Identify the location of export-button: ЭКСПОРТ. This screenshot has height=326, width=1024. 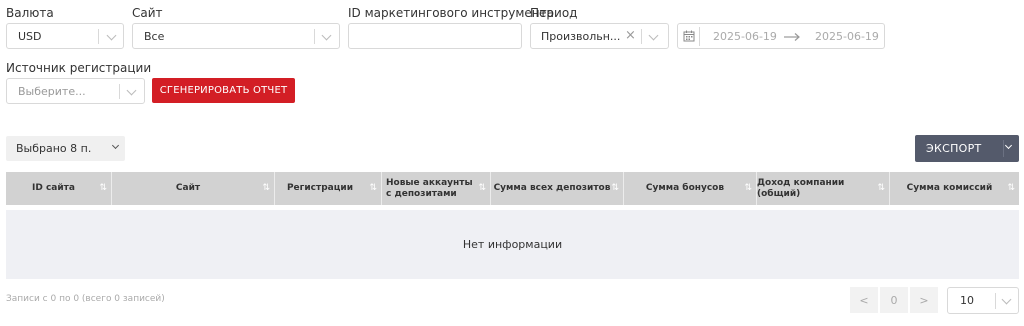
(967, 148).